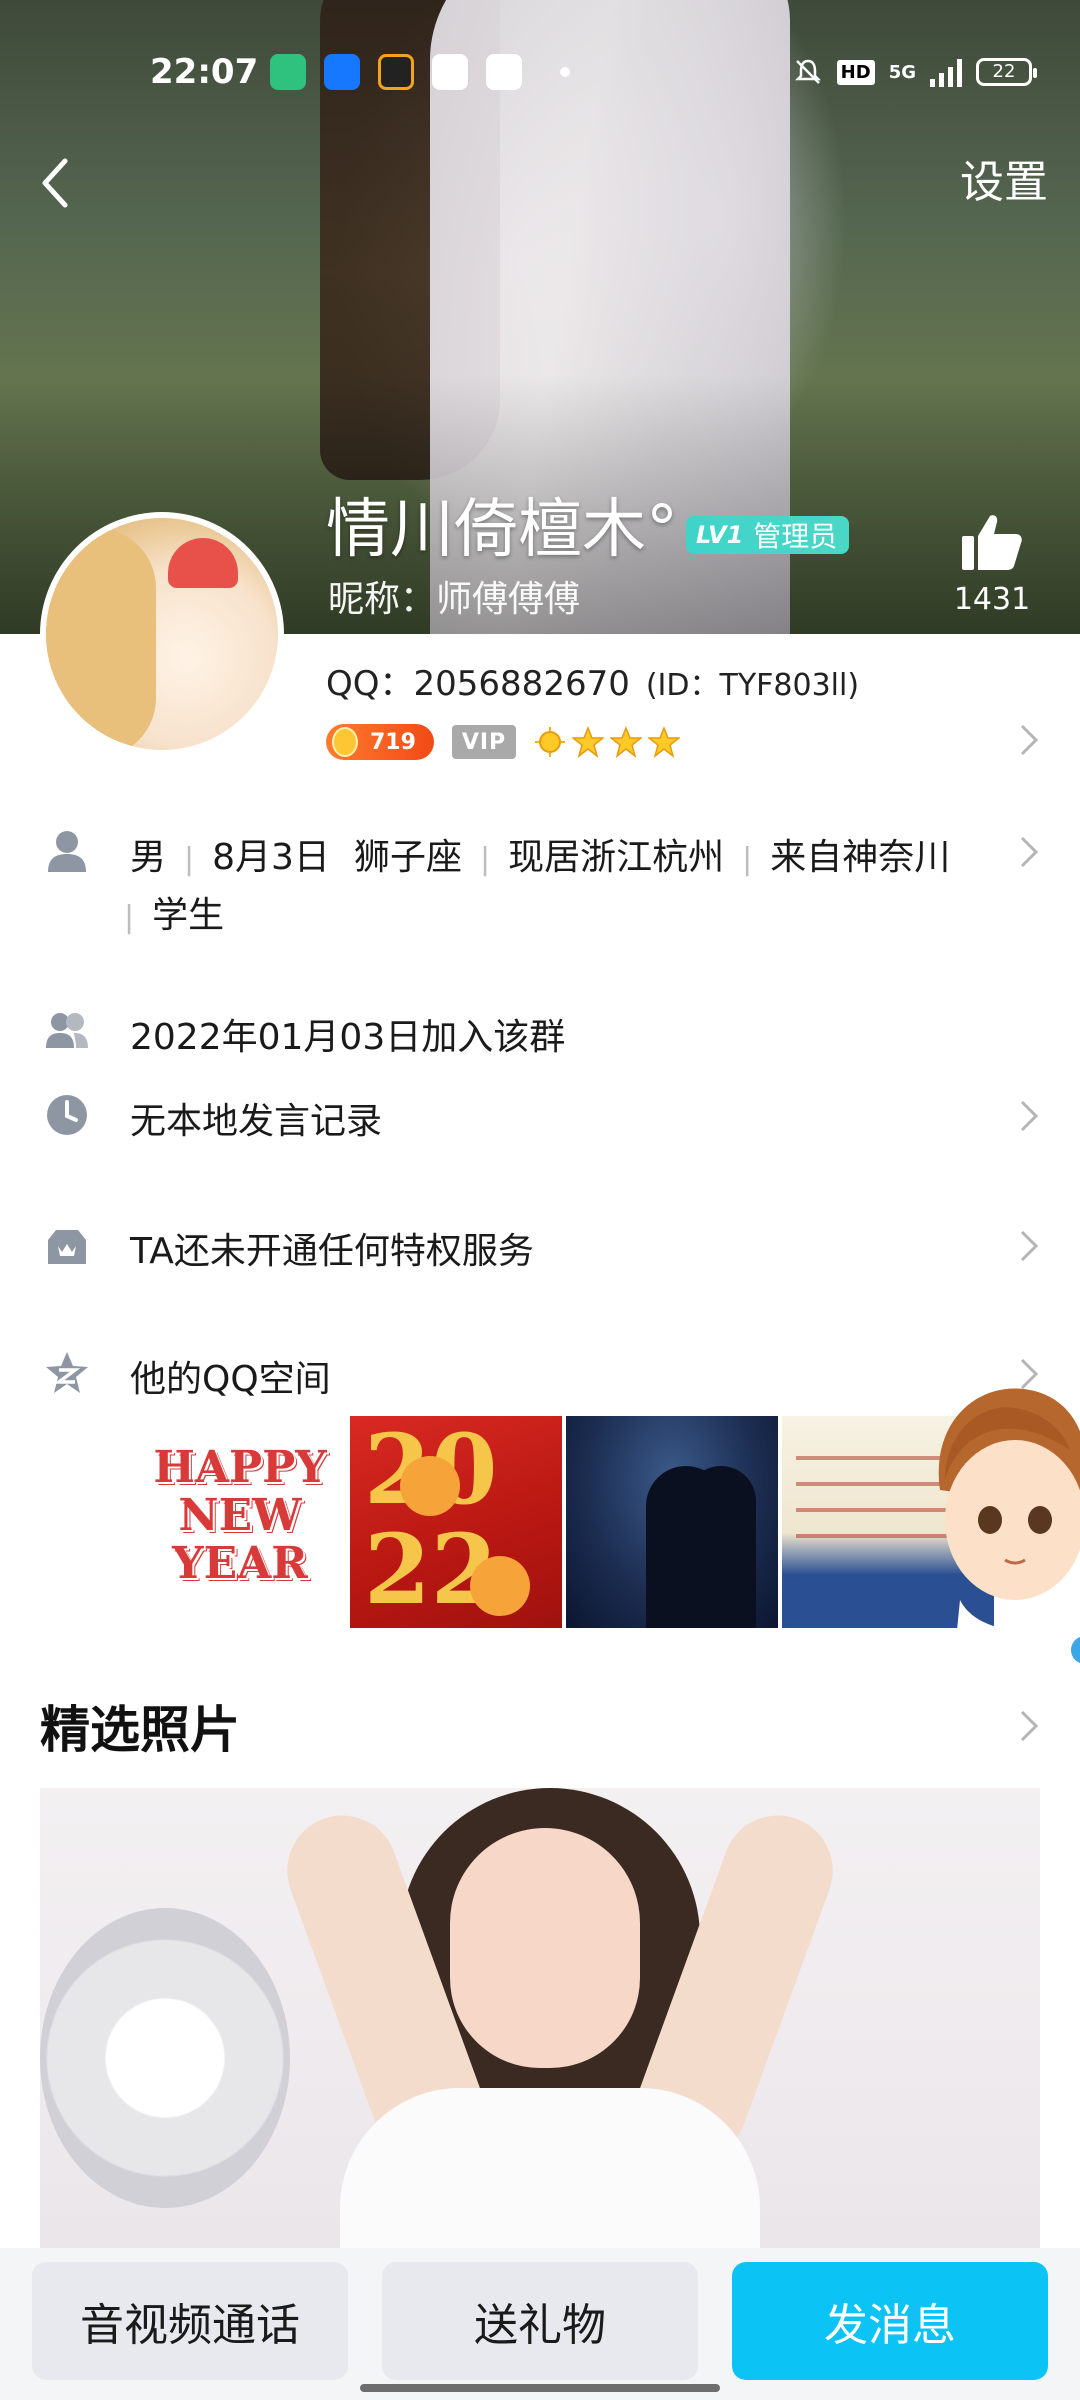  I want to click on qq-id: (ID：TYF803ll), so click(752, 685).